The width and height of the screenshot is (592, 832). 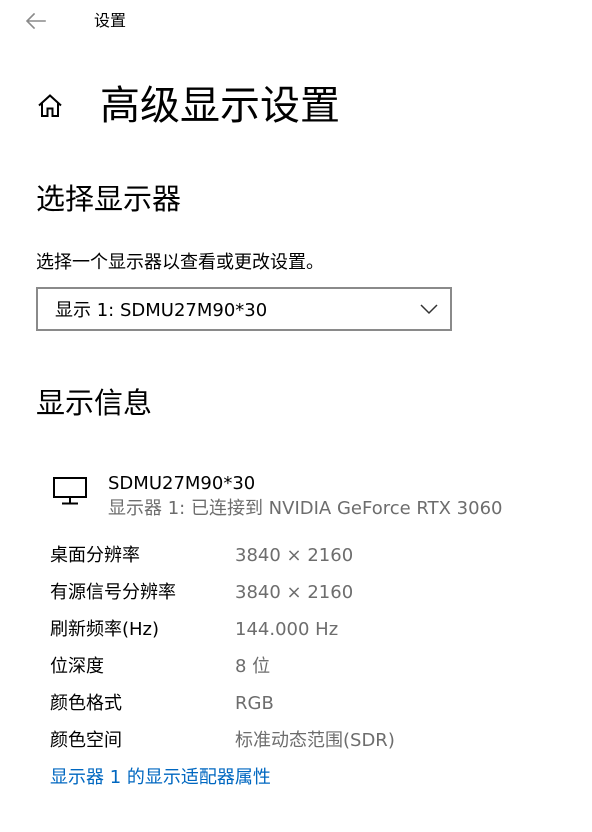 What do you see at coordinates (105, 629) in the screenshot?
I see `property-label-refresh-rate: 刷新频率(Hz)` at bounding box center [105, 629].